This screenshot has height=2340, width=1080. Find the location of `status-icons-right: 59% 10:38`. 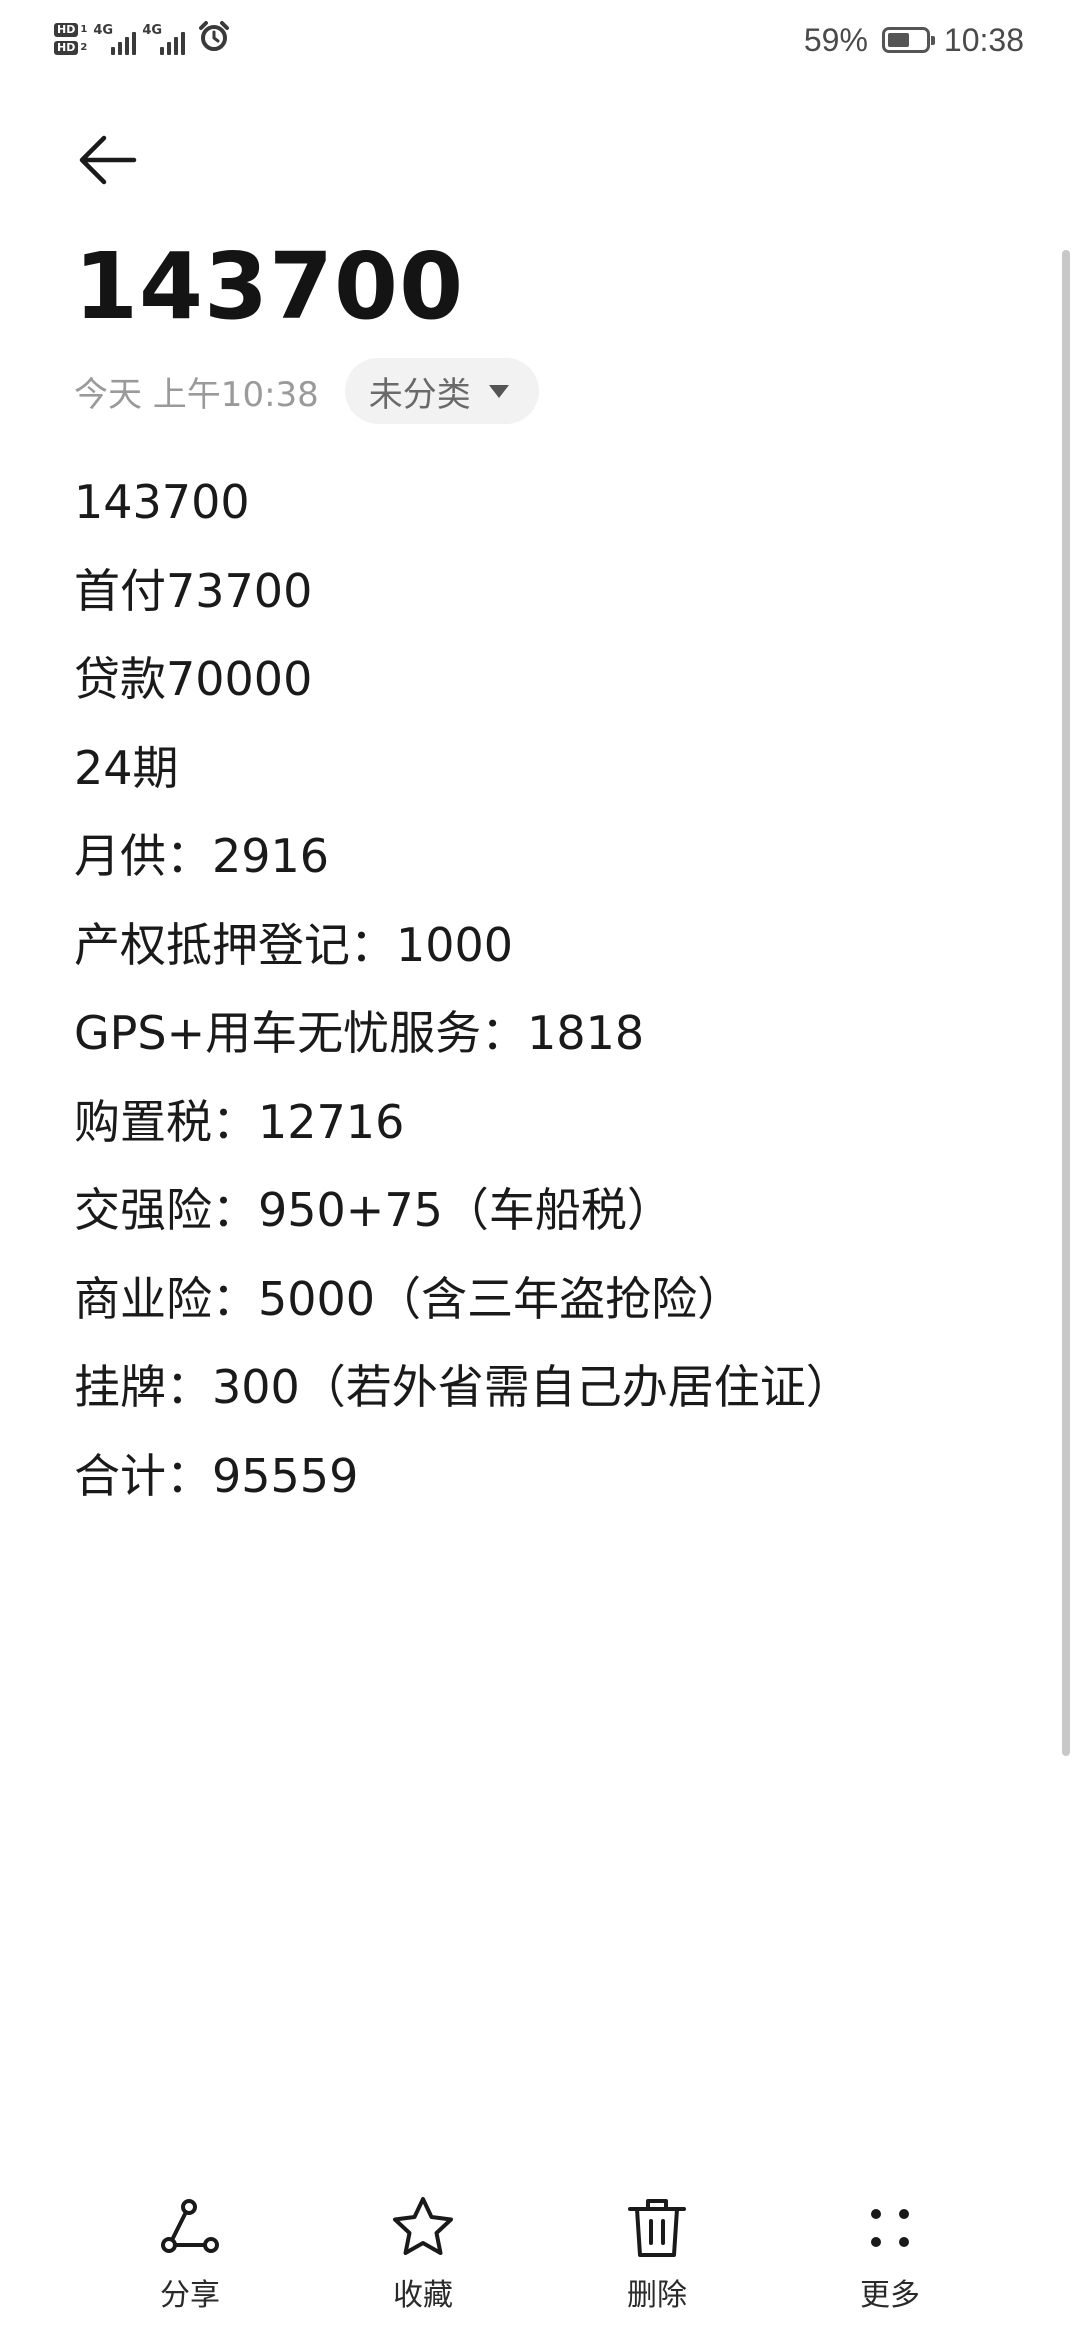

status-icons-right: 59% 10:38 is located at coordinates (914, 40).